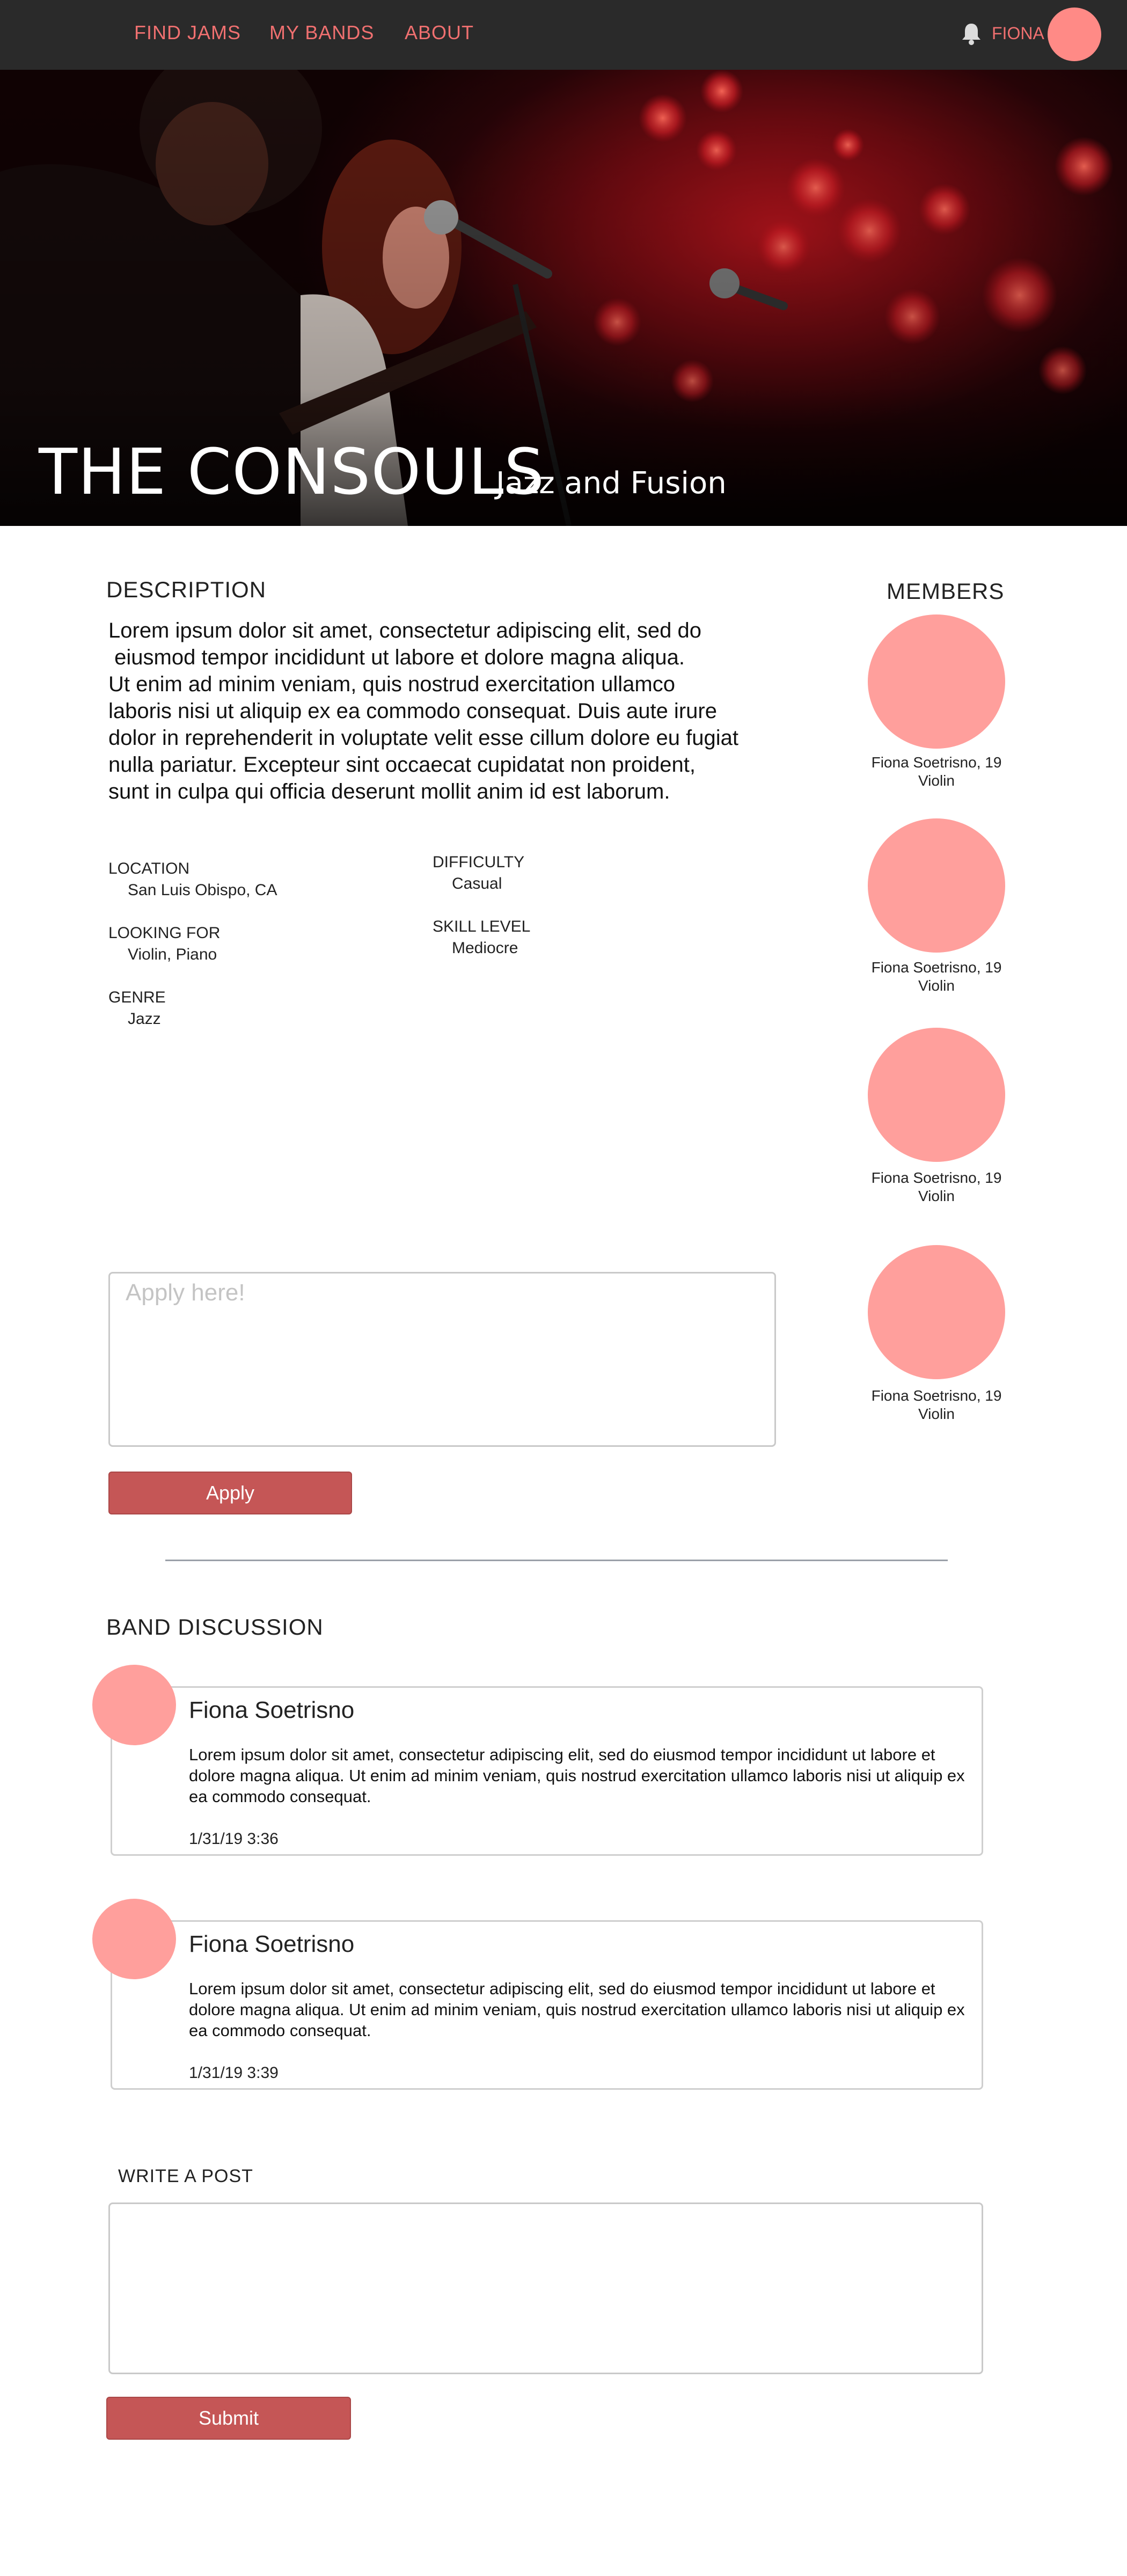 This screenshot has height=2576, width=1127. Describe the element at coordinates (439, 32) in the screenshot. I see `nav-link-about: ABOUT` at that location.